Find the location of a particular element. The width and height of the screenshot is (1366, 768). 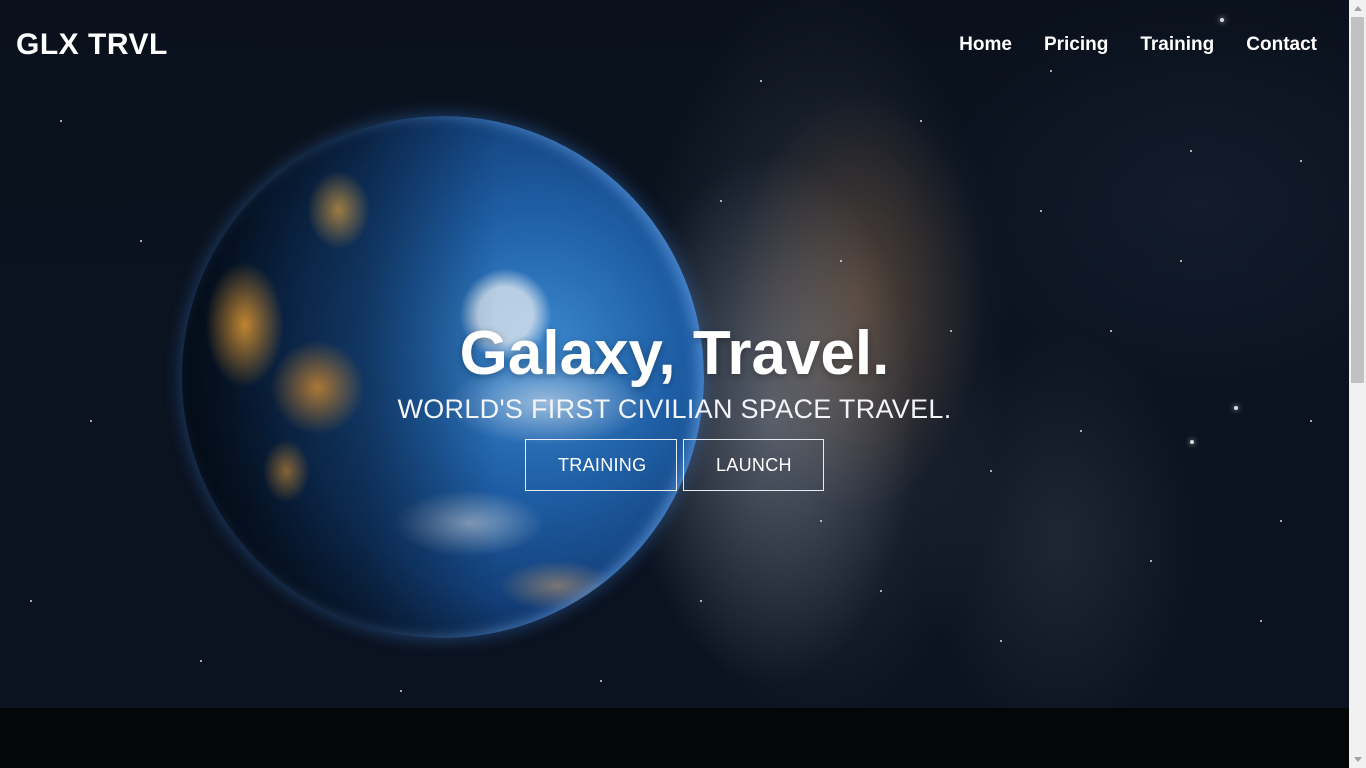

nav-link-training: Training is located at coordinates (1177, 45).